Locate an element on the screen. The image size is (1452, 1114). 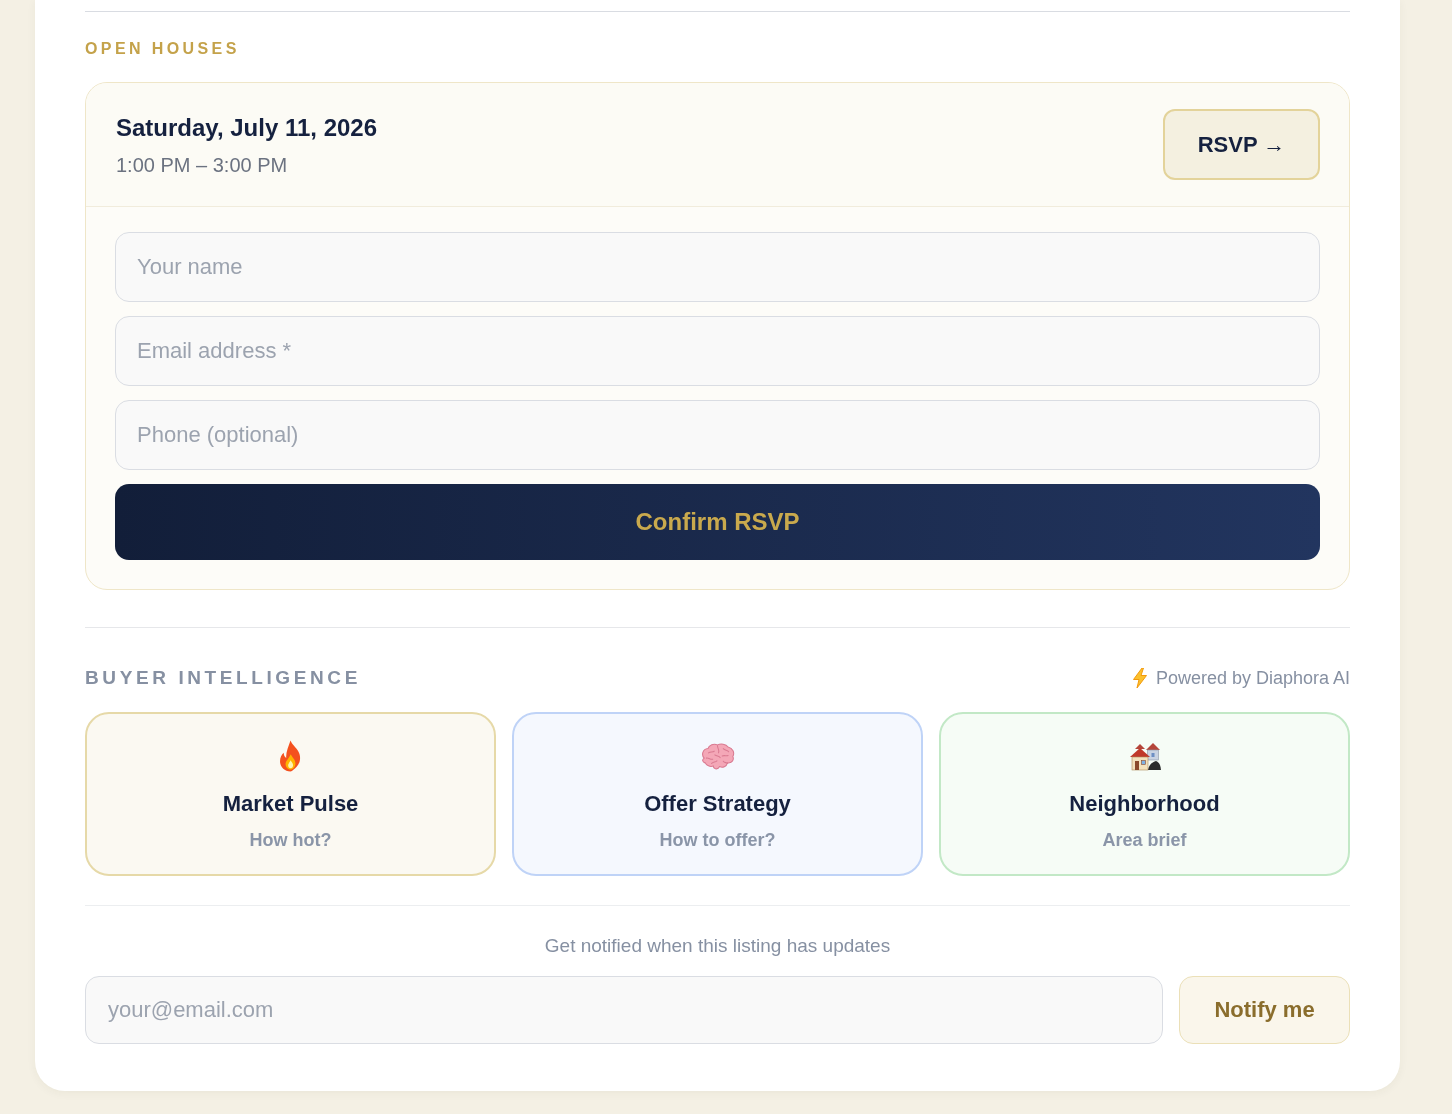
lightning-icon is located at coordinates (1139, 678).